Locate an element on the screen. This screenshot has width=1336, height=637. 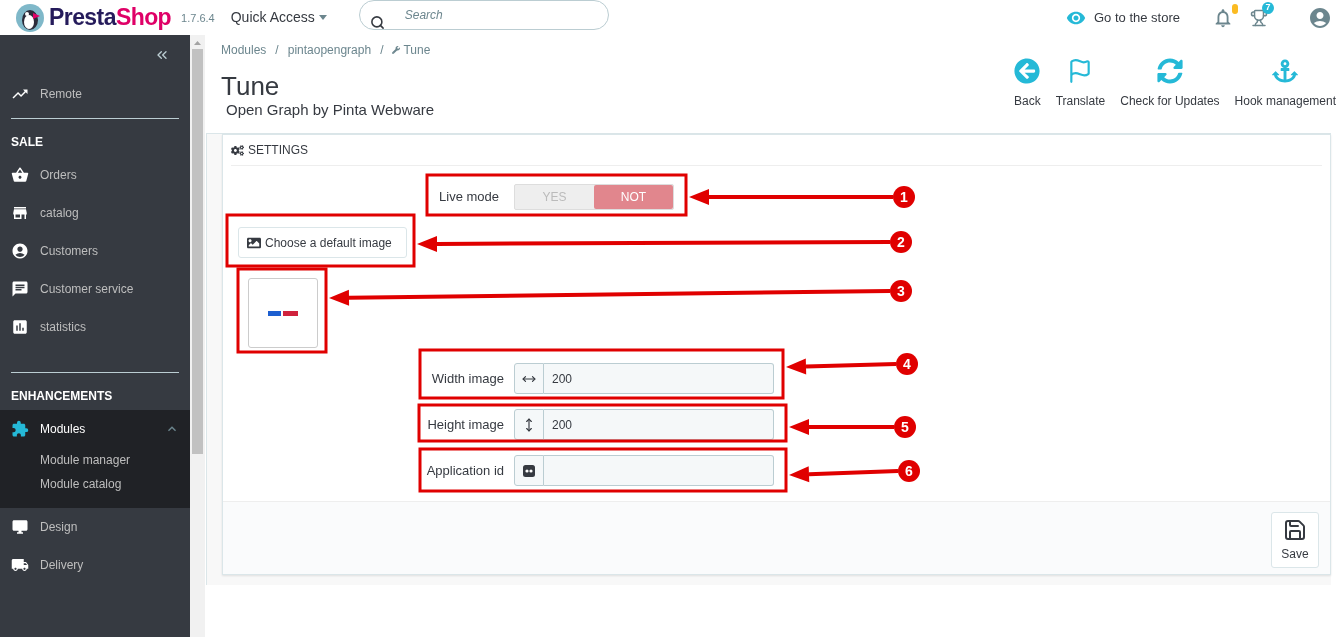
back-arrow-icon is located at coordinates (1027, 71).